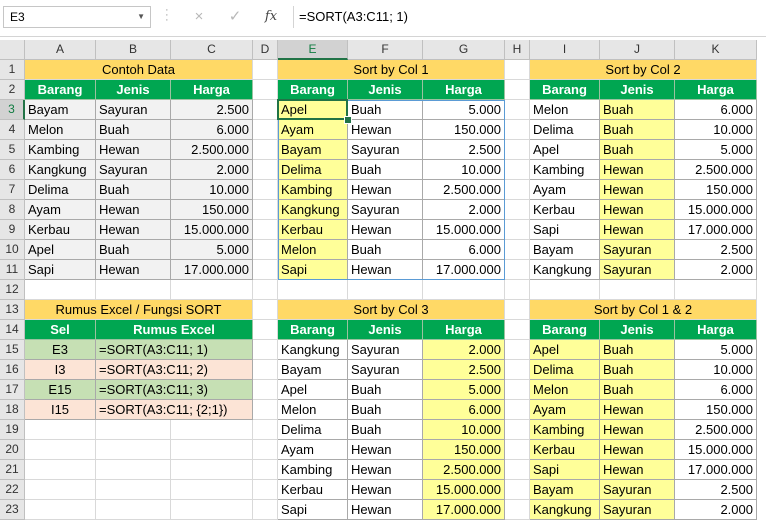  What do you see at coordinates (60, 350) in the screenshot?
I see `rumus-cell-ref: E3` at bounding box center [60, 350].